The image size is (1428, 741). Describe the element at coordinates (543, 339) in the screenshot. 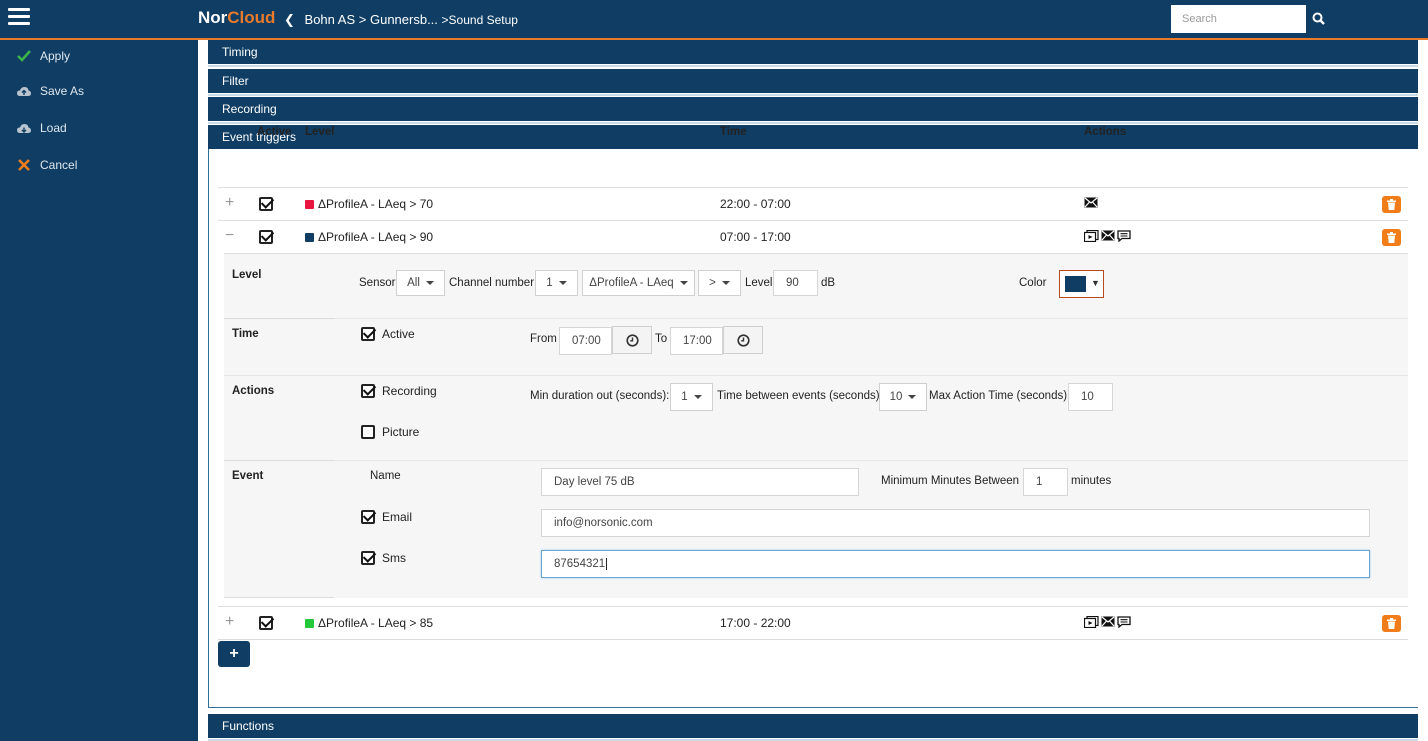

I see `from-label: From` at that location.